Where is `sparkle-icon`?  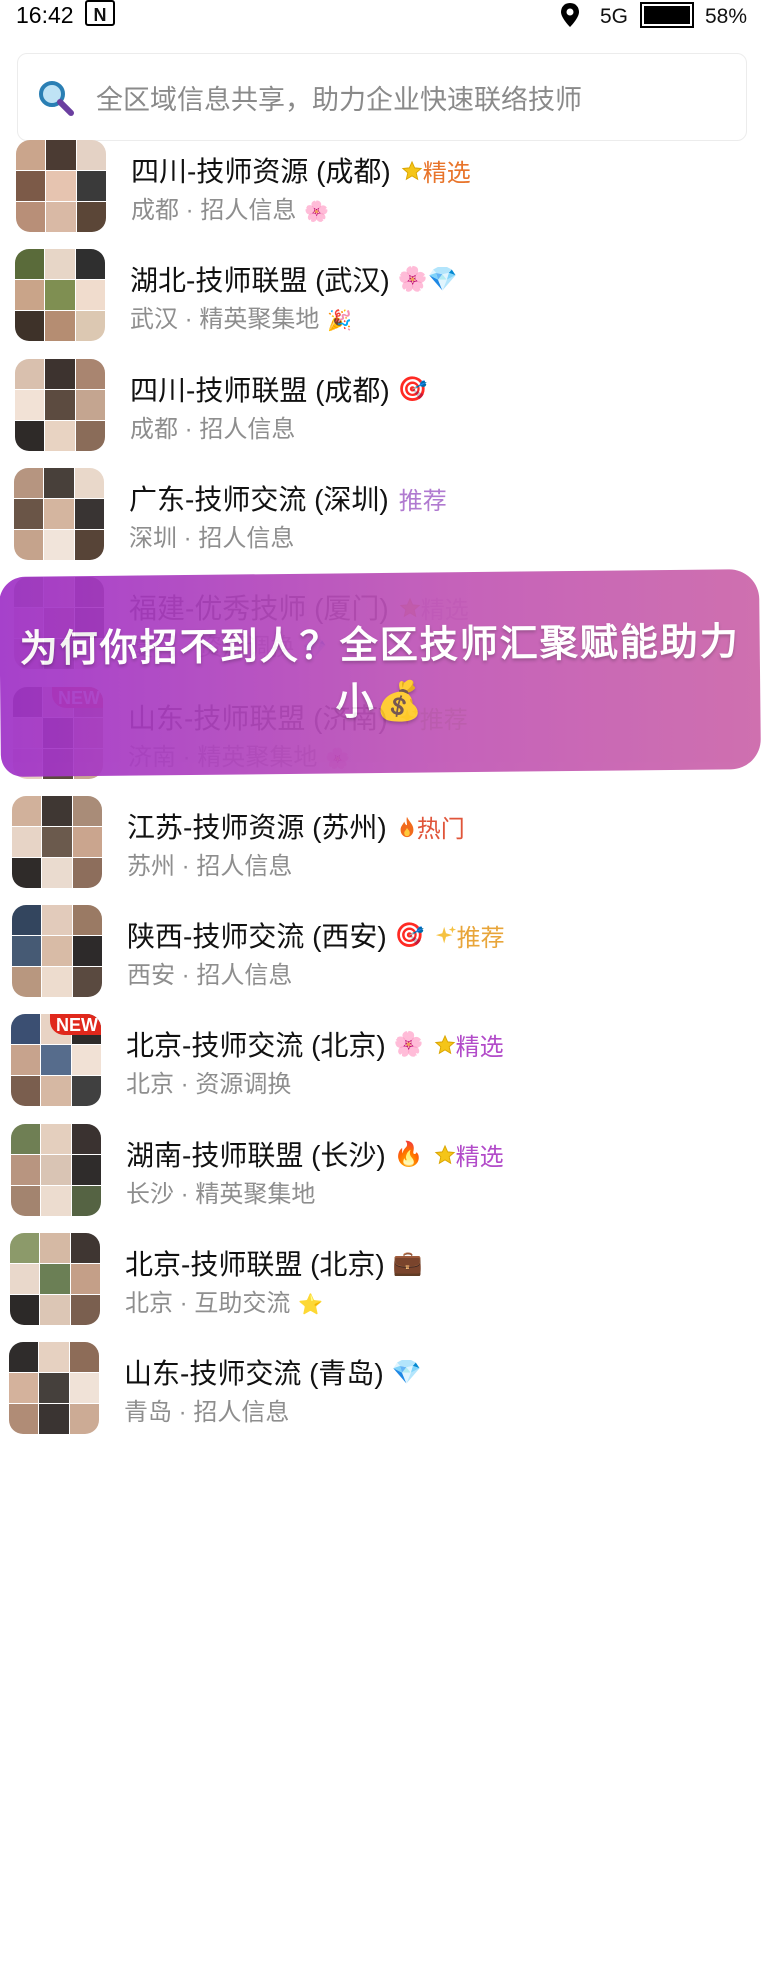
sparkle-icon is located at coordinates (445, 934).